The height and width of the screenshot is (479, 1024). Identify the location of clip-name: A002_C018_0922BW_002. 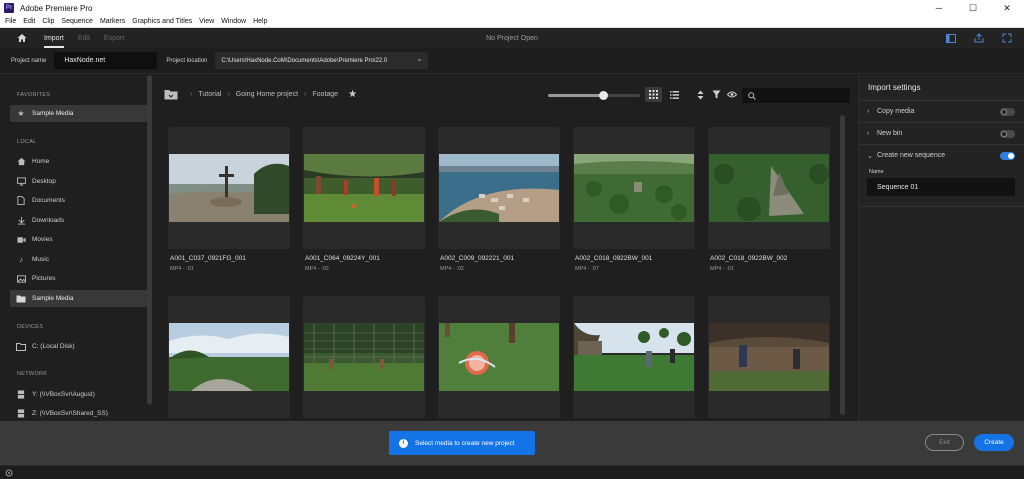
(749, 258).